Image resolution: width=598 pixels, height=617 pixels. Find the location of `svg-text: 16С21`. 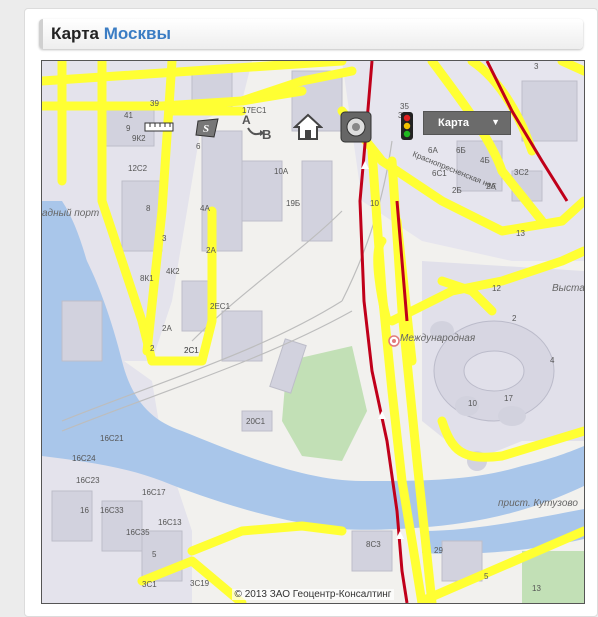

svg-text: 16С21 is located at coordinates (112, 438).